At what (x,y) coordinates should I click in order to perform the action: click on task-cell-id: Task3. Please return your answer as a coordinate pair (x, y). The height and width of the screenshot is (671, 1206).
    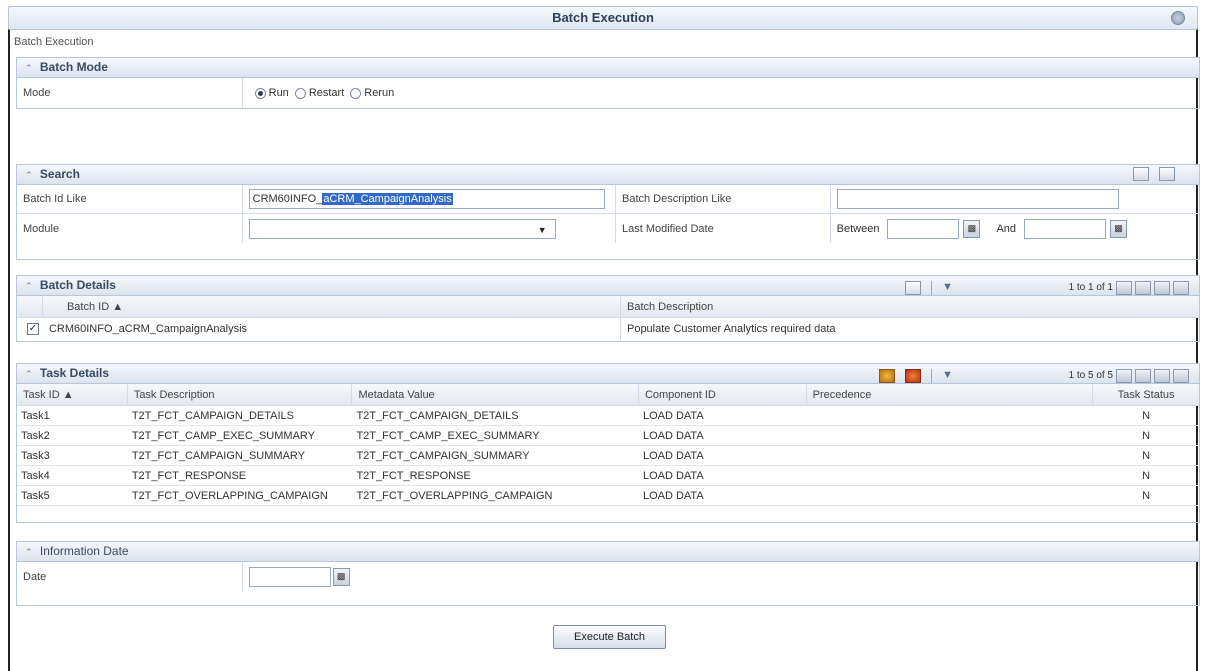
    Looking at the image, I should click on (35, 455).